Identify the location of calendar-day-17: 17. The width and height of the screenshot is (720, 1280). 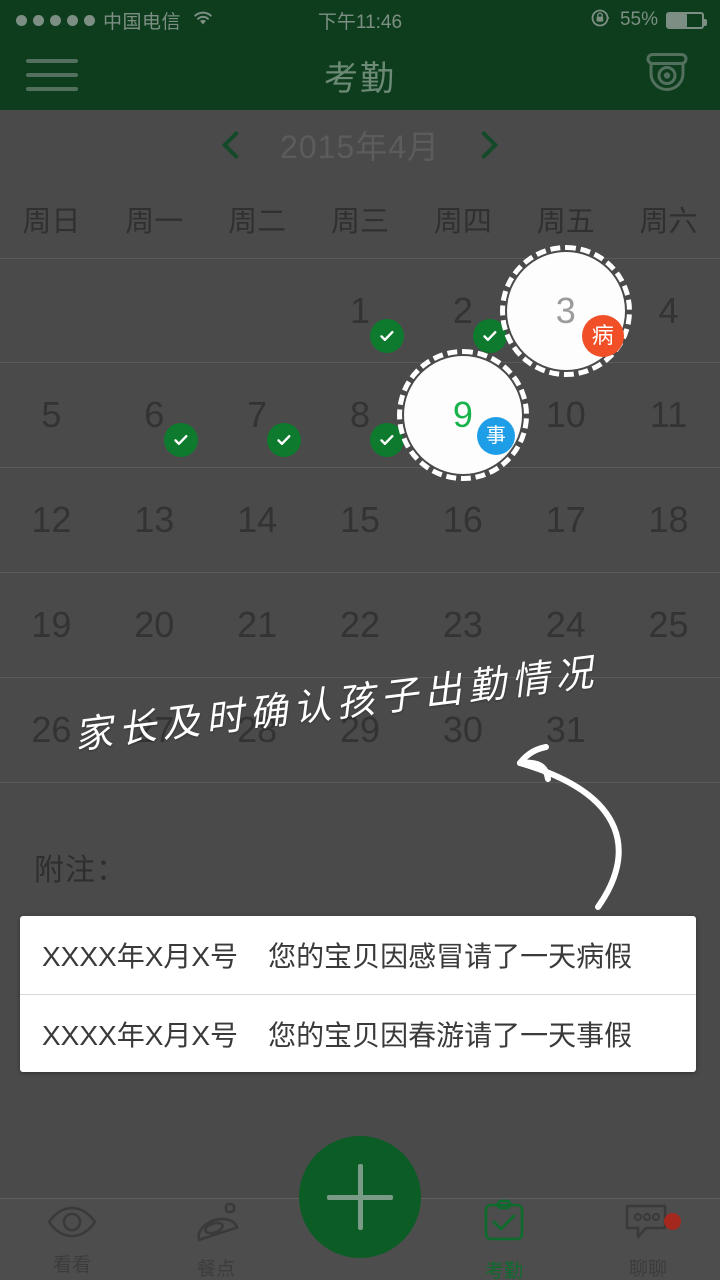
(565, 520).